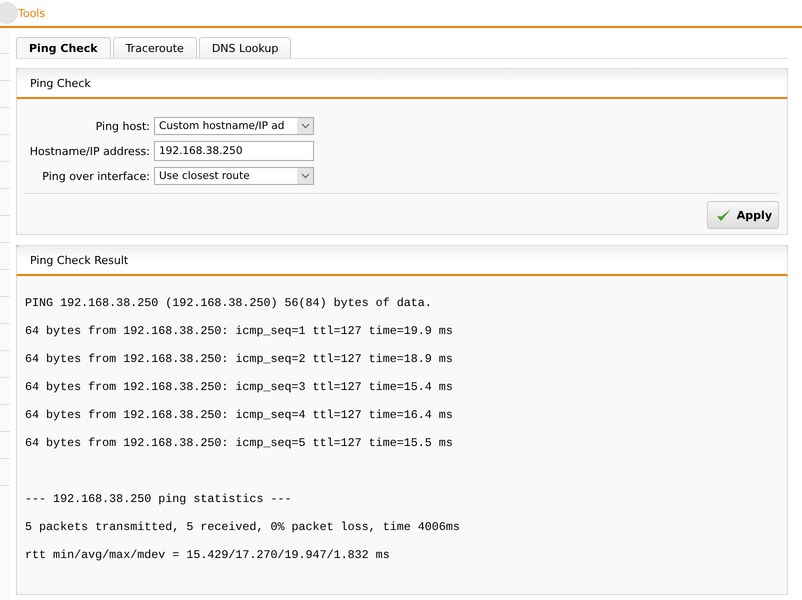  Describe the element at coordinates (208, 555) in the screenshot. I see `output-line: rtt min/avg/max/mdev = 15.429/17.270/19.947/1.832 ms` at that location.